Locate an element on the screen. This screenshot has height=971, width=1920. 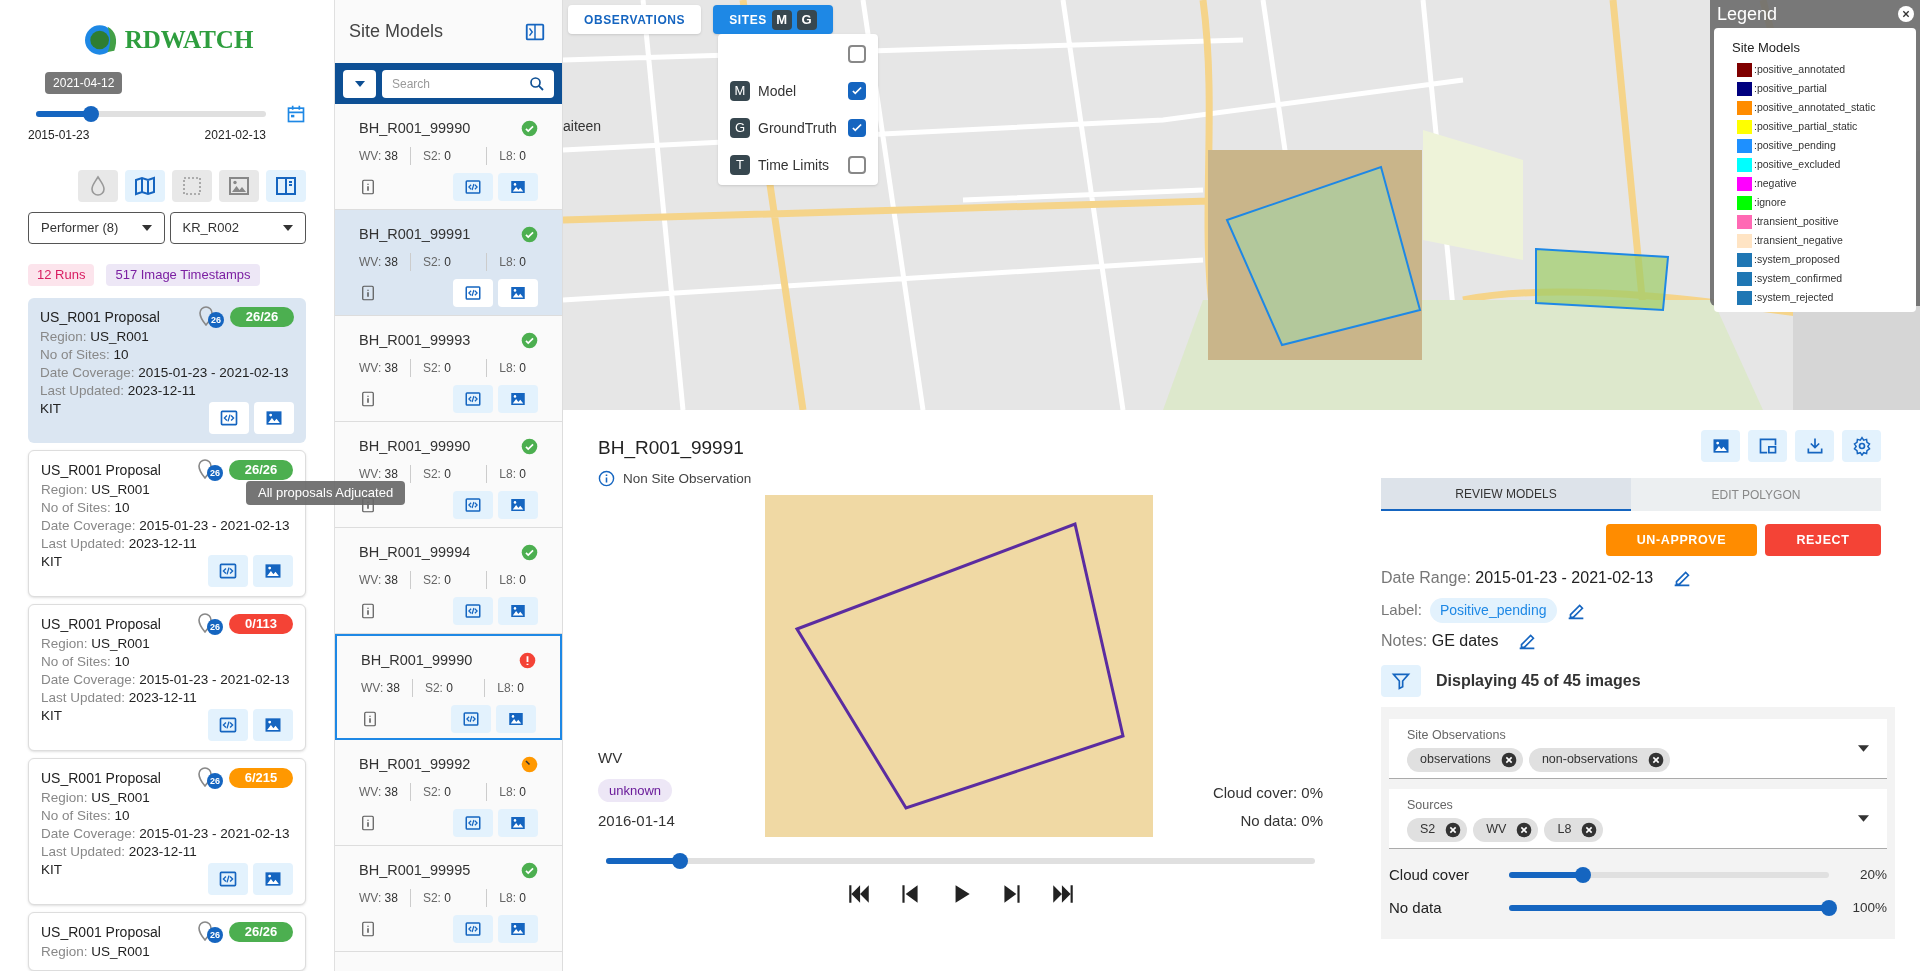
pip-button is located at coordinates (1767, 446).